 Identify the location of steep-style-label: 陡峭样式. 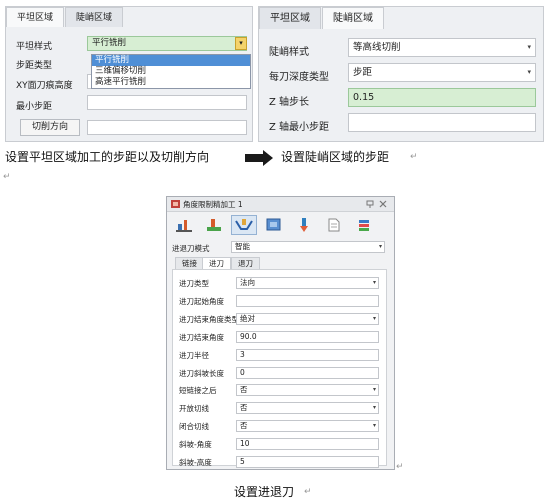
(289, 52).